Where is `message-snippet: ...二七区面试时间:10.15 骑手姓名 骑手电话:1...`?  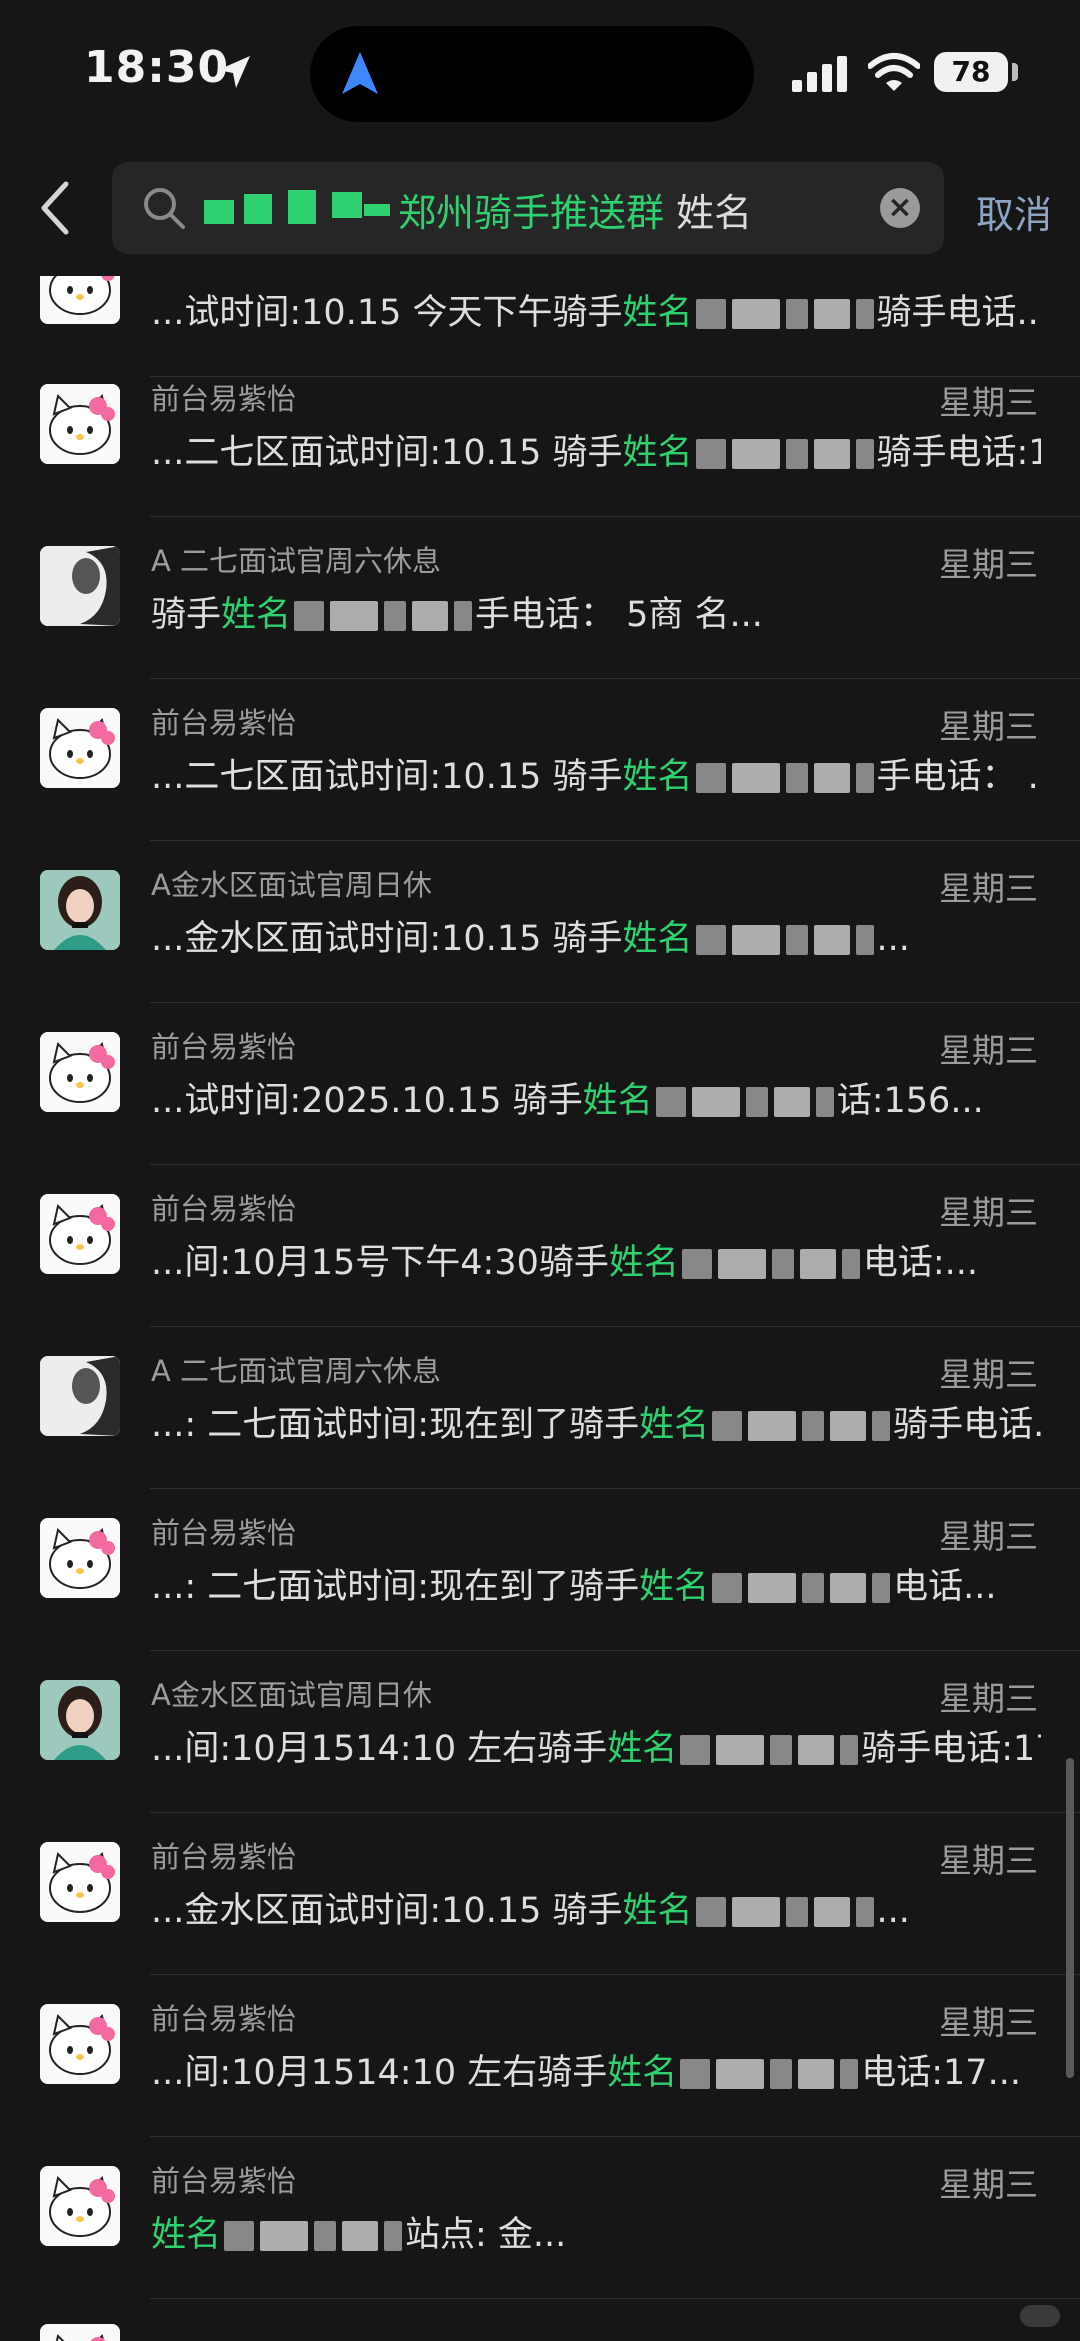 message-snippet: ...二七区面试时间:10.15 骑手姓名 骑手电话:1... is located at coordinates (596, 449).